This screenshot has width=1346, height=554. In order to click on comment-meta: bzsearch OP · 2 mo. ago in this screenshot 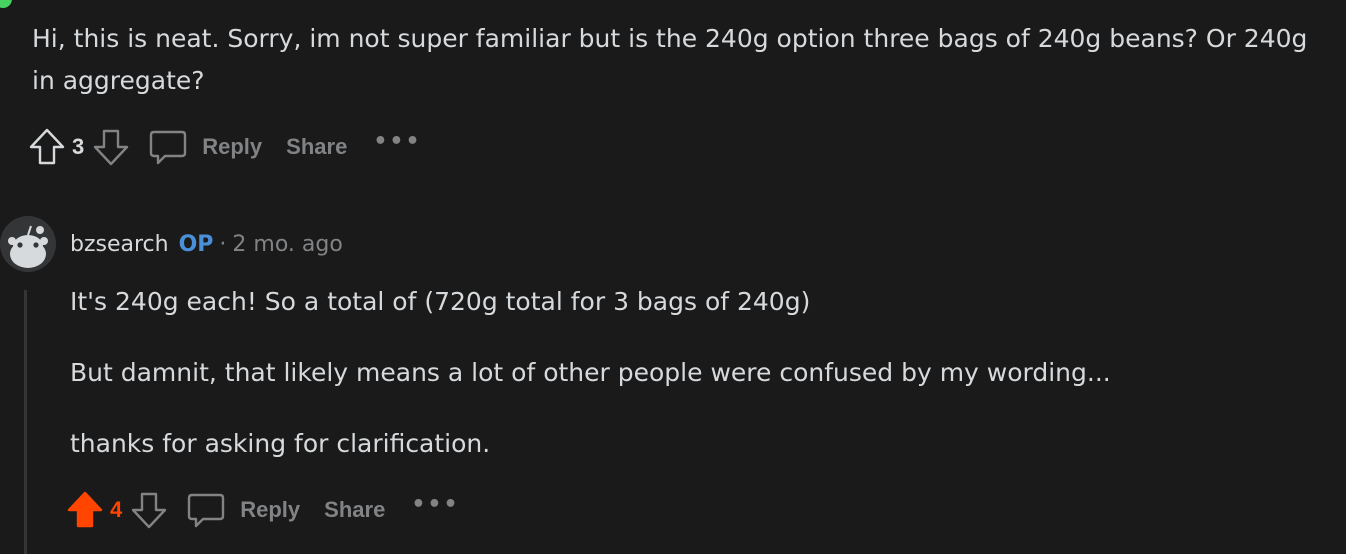, I will do `click(206, 244)`.